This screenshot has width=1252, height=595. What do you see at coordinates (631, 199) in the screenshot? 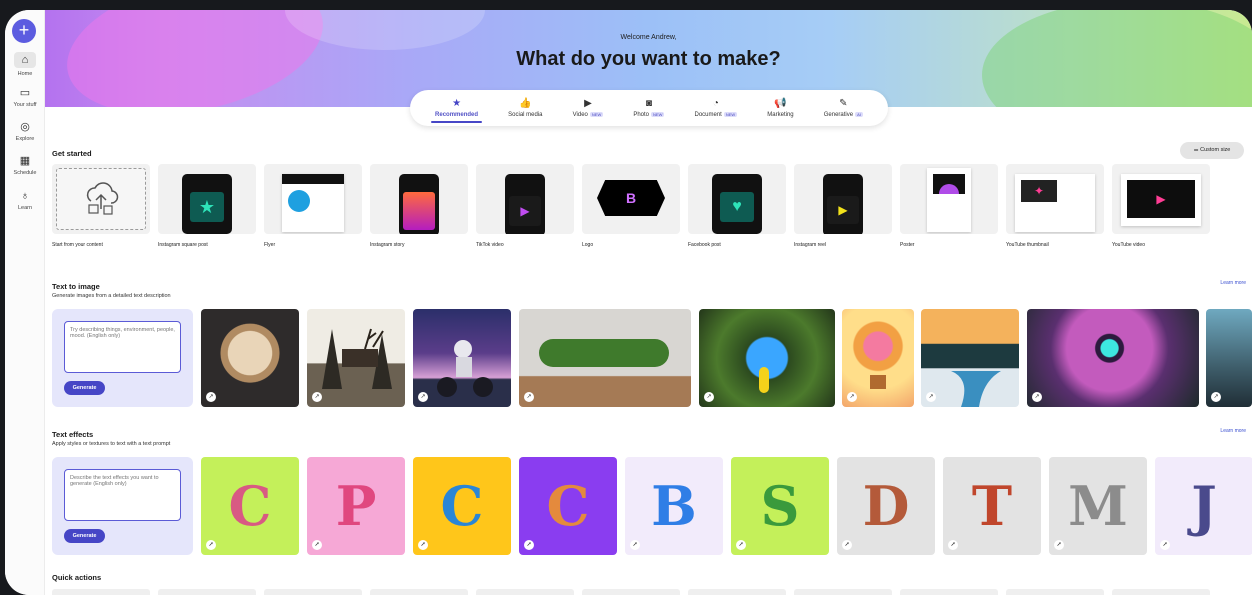
I see `logo-card: B` at bounding box center [631, 199].